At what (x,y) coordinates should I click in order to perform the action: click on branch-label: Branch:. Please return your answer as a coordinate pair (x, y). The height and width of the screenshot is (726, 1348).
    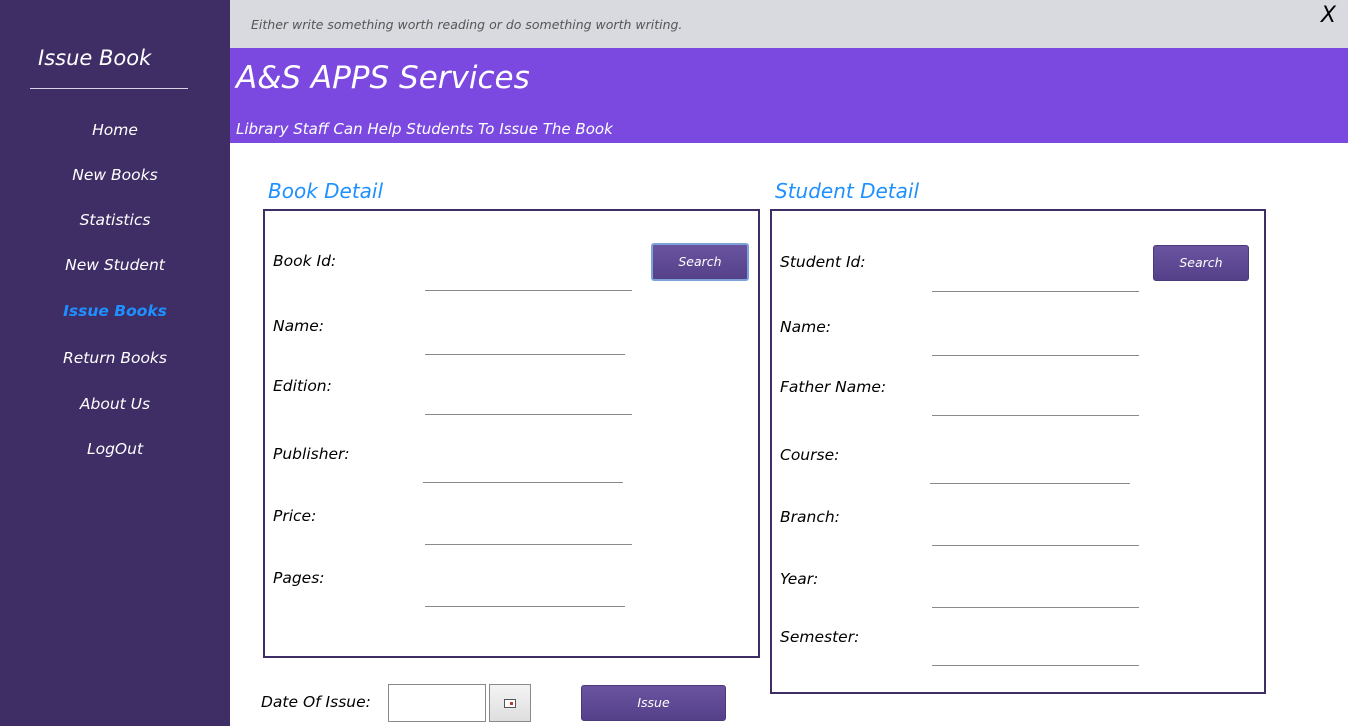
    Looking at the image, I should click on (810, 517).